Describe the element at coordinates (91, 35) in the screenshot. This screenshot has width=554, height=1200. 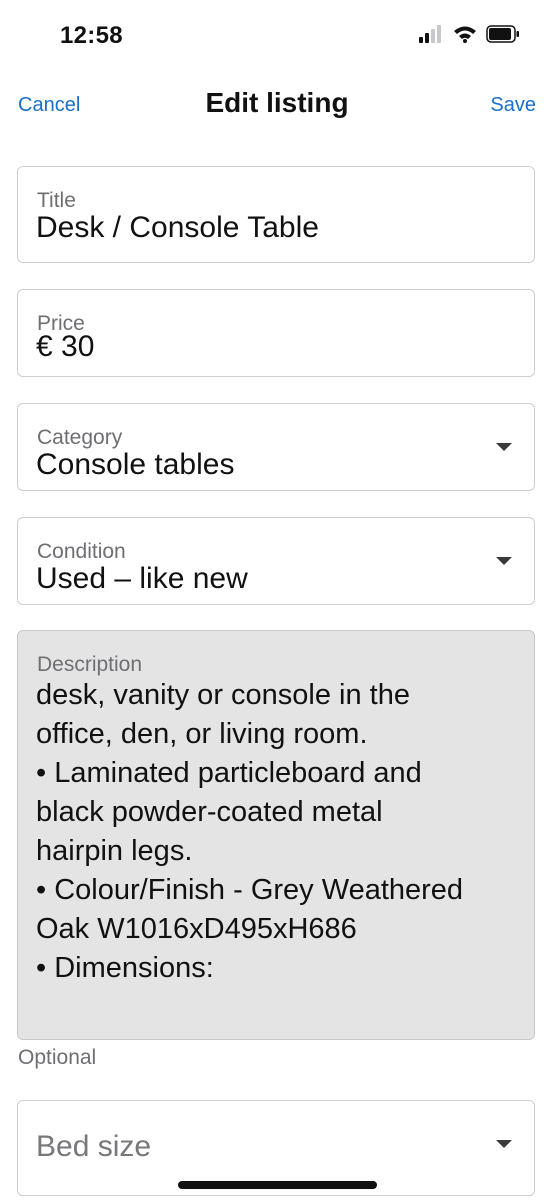
I see `status-time: 12:58` at that location.